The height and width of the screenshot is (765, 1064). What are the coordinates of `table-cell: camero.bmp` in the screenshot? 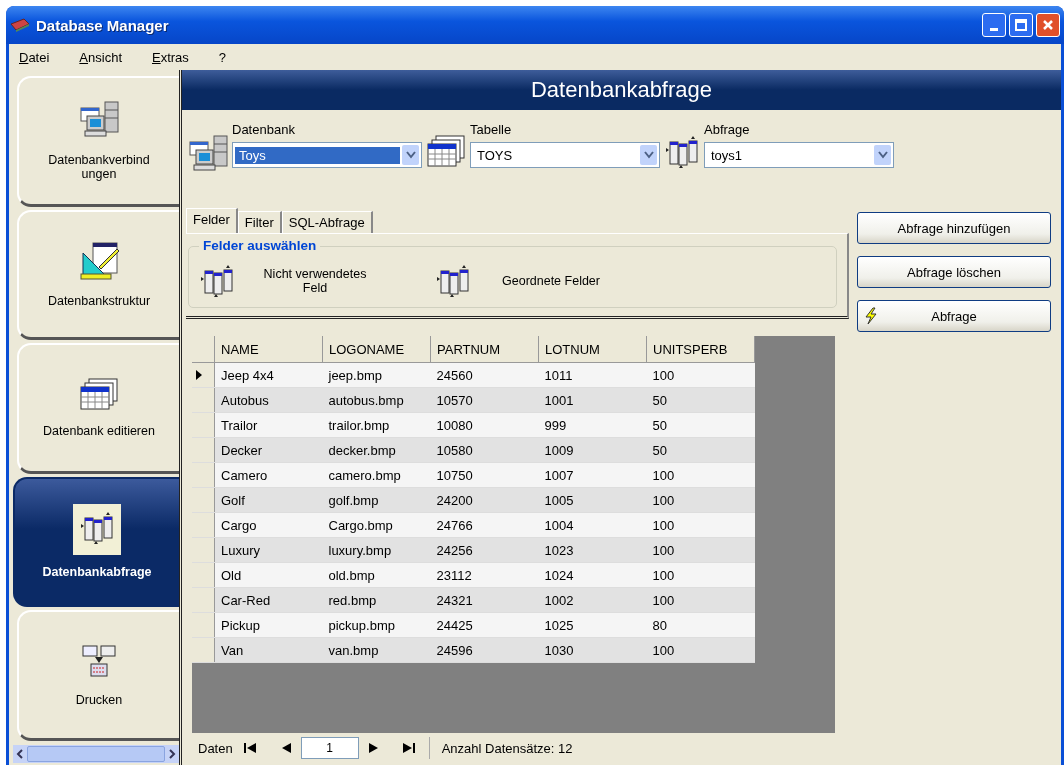 It's located at (376, 475).